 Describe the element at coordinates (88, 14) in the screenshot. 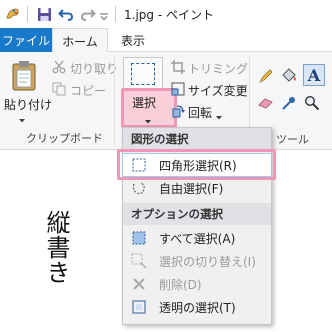

I see `redo-icon` at that location.